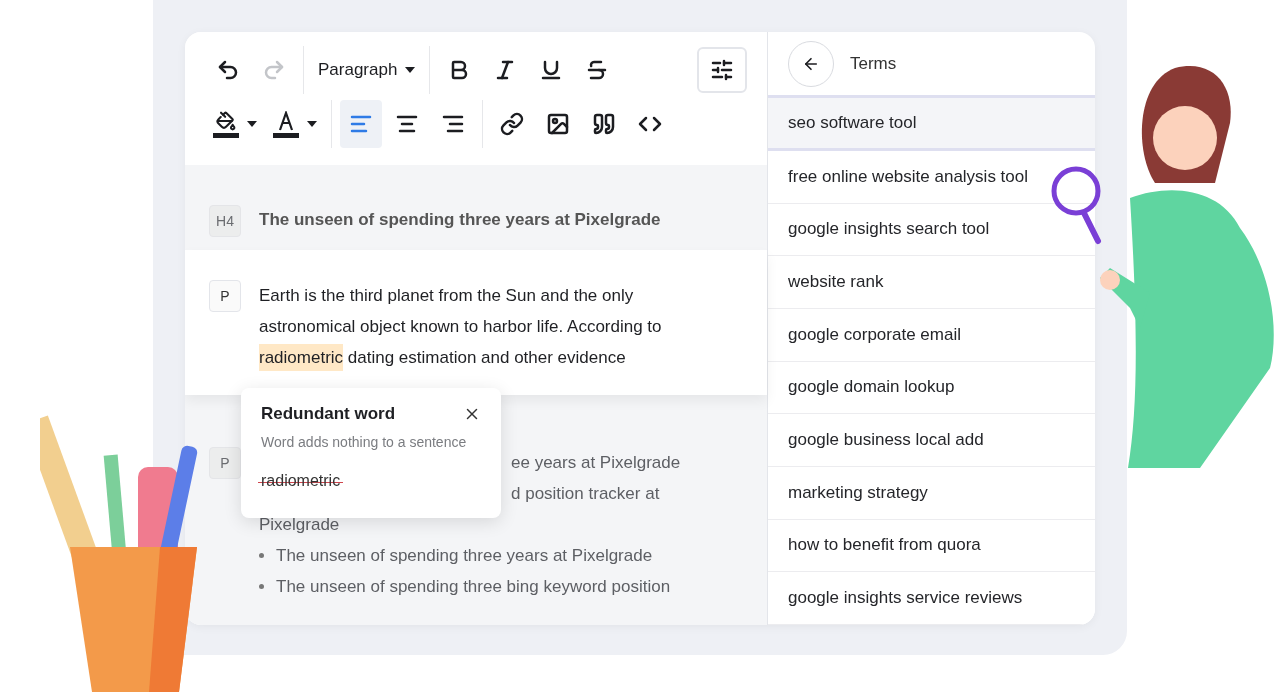 Image resolution: width=1280 pixels, height=692 pixels. I want to click on text-line: ee years at Pixelgrade, so click(596, 463).